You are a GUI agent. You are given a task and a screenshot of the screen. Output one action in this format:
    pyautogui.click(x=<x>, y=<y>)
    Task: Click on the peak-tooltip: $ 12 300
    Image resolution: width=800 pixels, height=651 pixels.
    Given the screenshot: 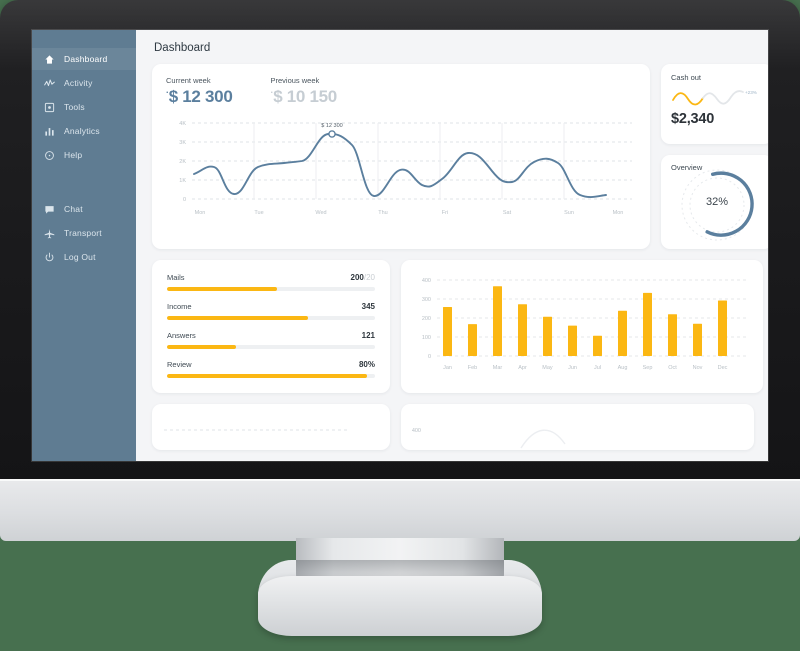 What is the action you would take?
    pyautogui.click(x=331, y=126)
    